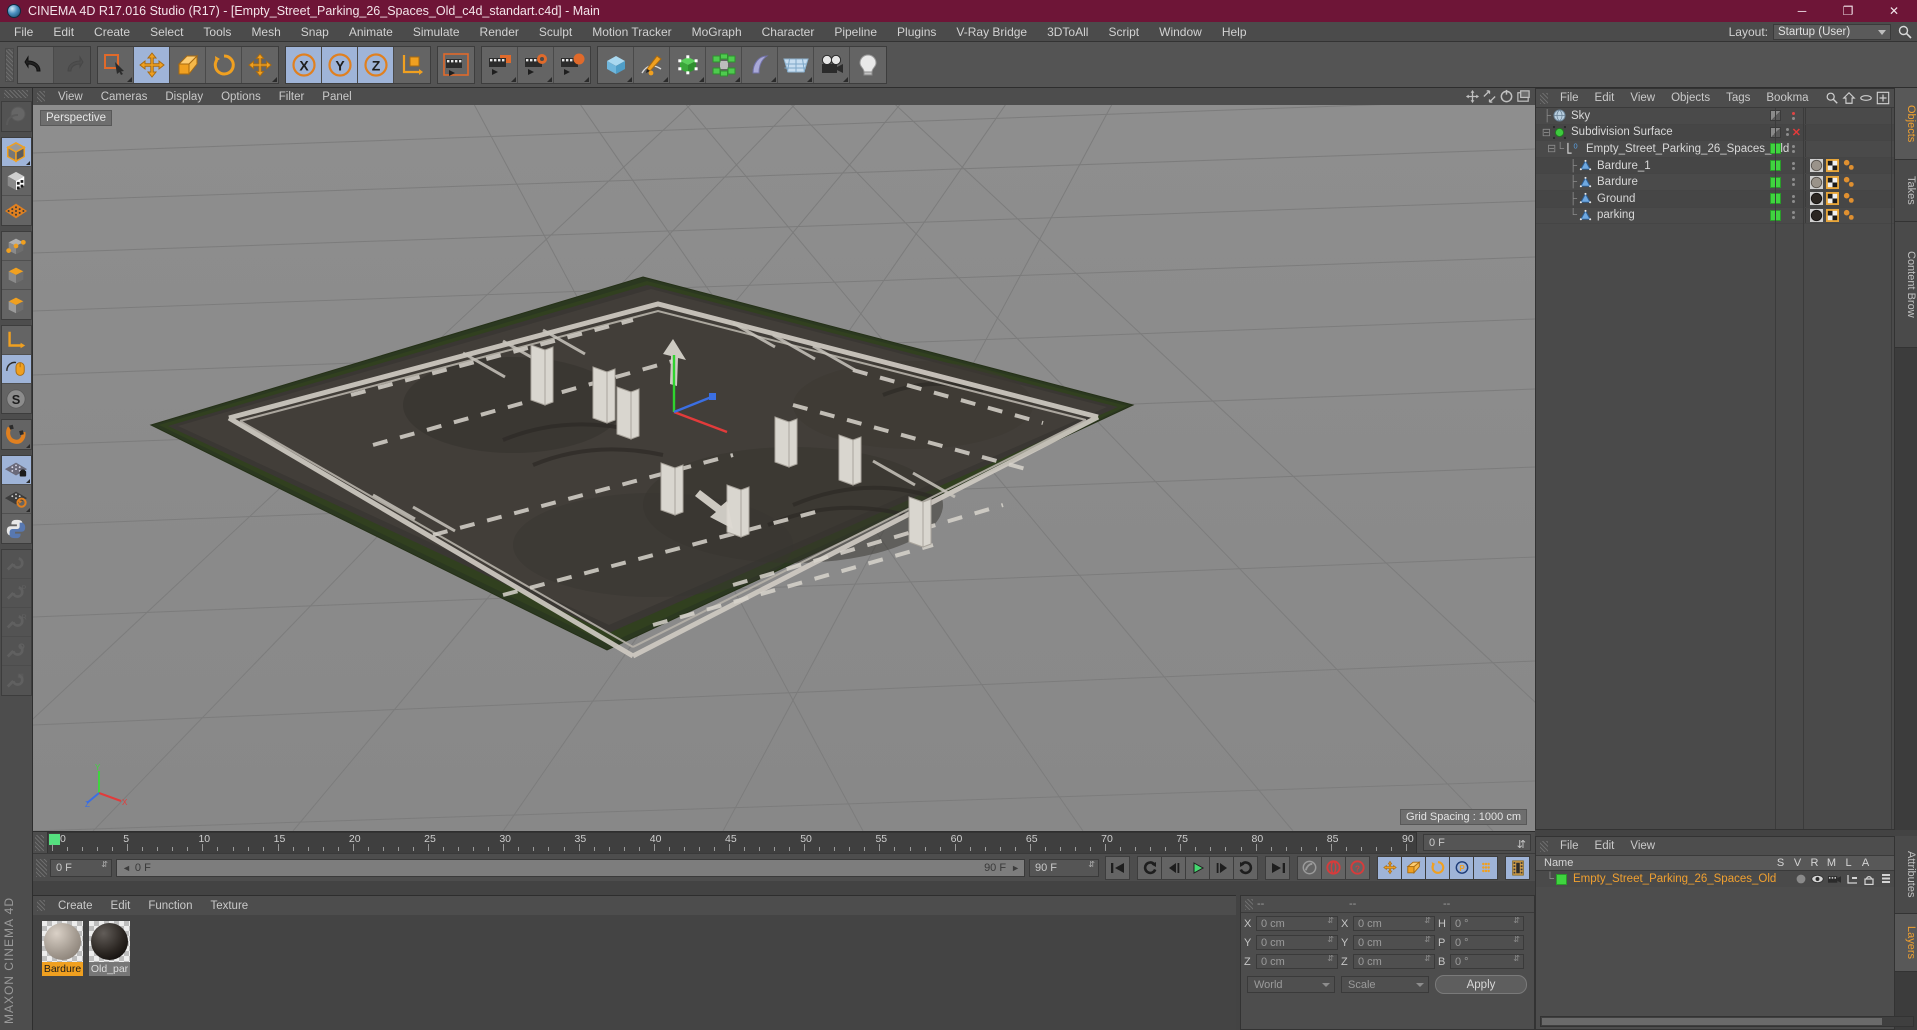 The height and width of the screenshot is (1030, 1917). What do you see at coordinates (1816, 199) in the screenshot?
I see `material-dark-icon` at bounding box center [1816, 199].